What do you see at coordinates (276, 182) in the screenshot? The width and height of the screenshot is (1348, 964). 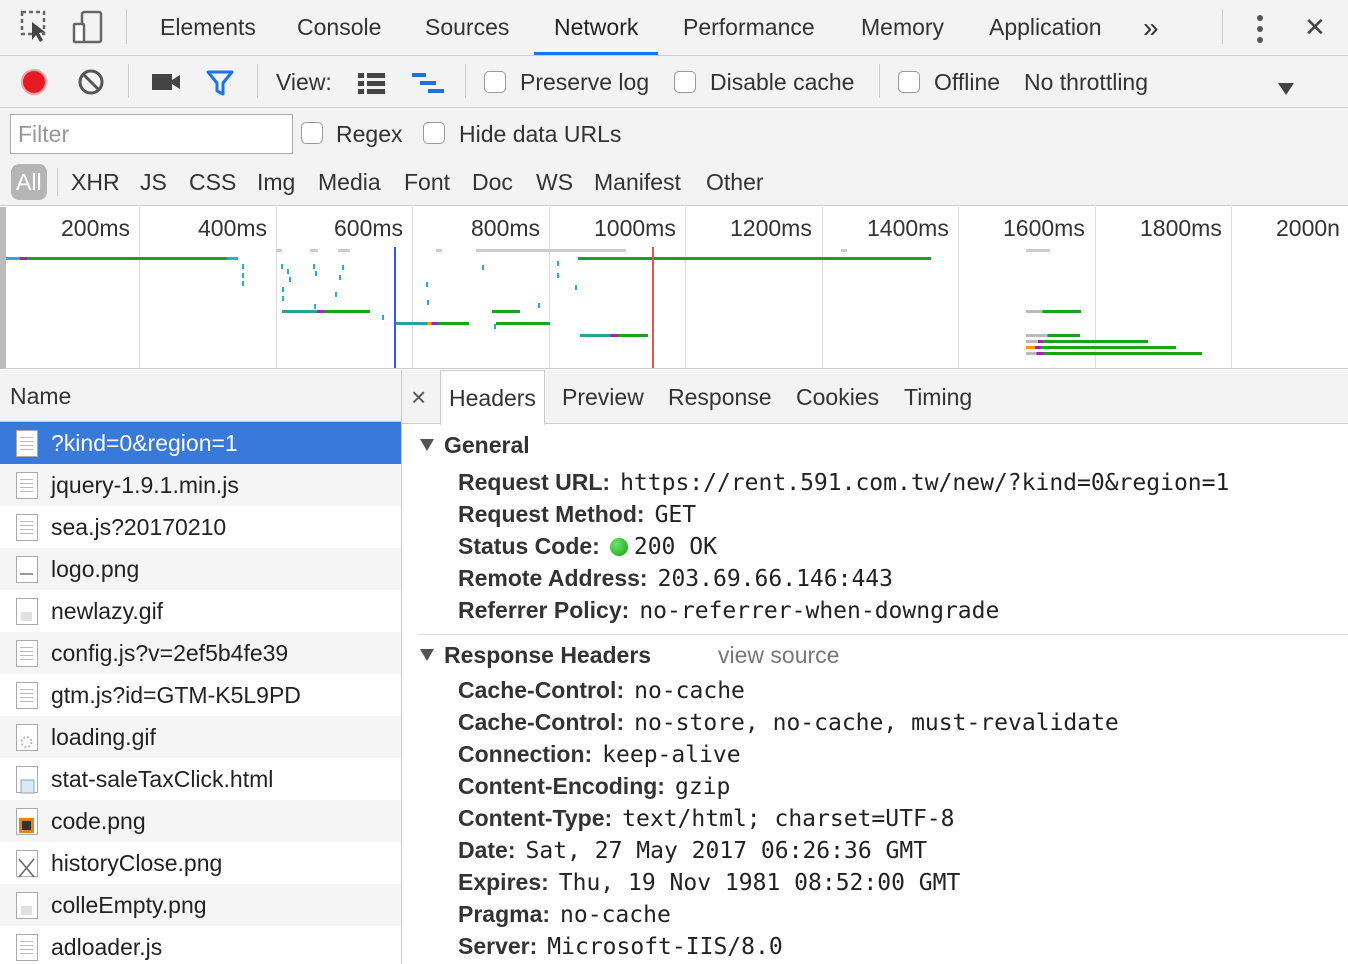 I see `type-filter-img: Img` at bounding box center [276, 182].